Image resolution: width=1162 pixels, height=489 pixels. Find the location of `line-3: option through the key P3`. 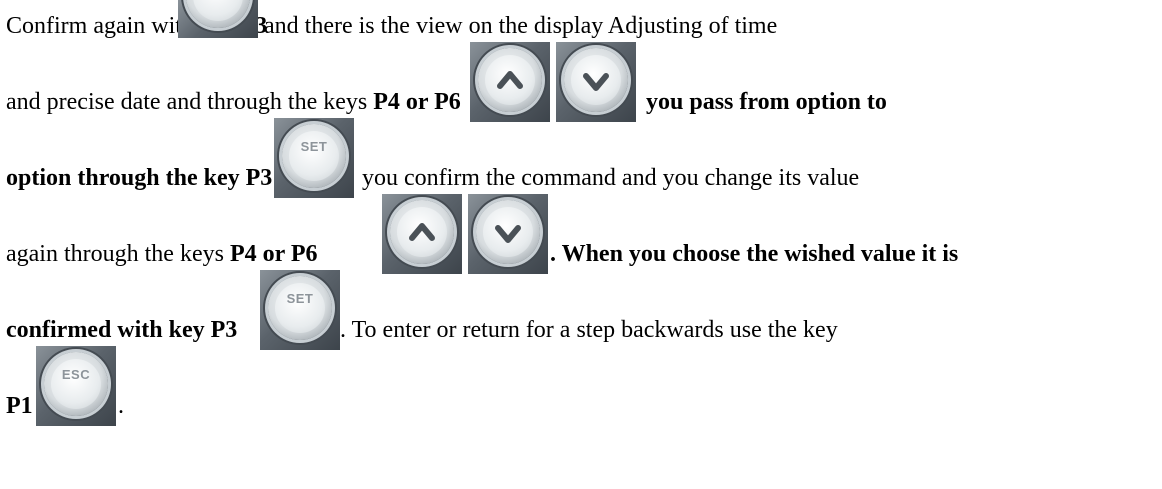

line-3: option through the key P3 is located at coordinates (139, 178).